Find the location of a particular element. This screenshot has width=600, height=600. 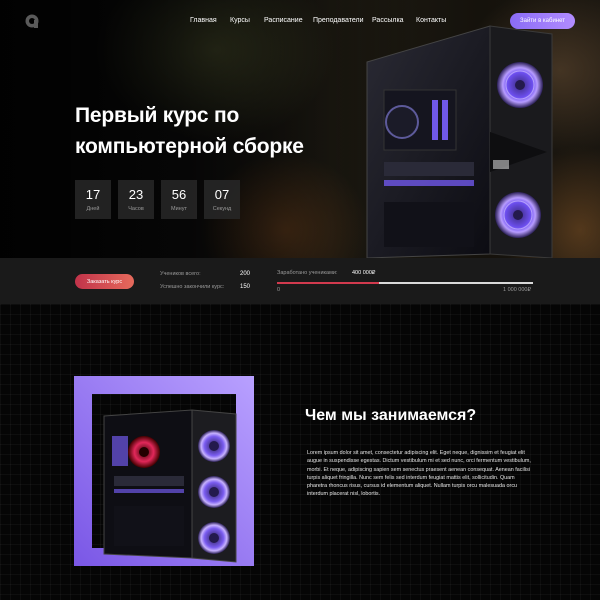

earned-progress-fill is located at coordinates (328, 283).